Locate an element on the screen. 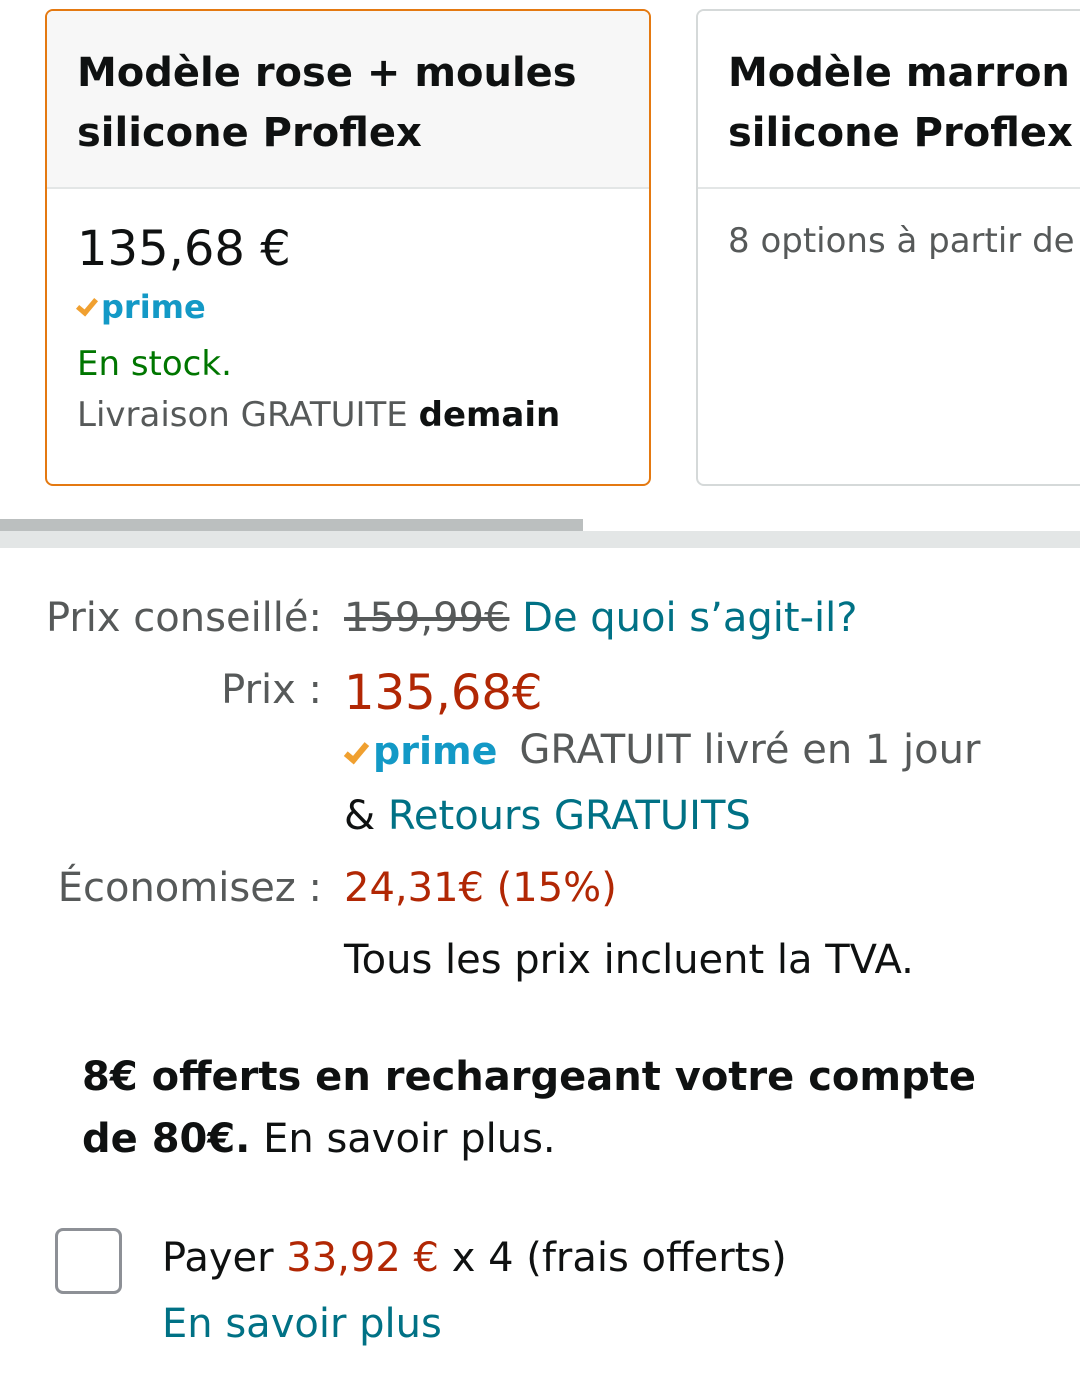 Image resolution: width=1080 pixels, height=1381 pixels. returns-row: & Retours GRATUITS is located at coordinates (547, 816).